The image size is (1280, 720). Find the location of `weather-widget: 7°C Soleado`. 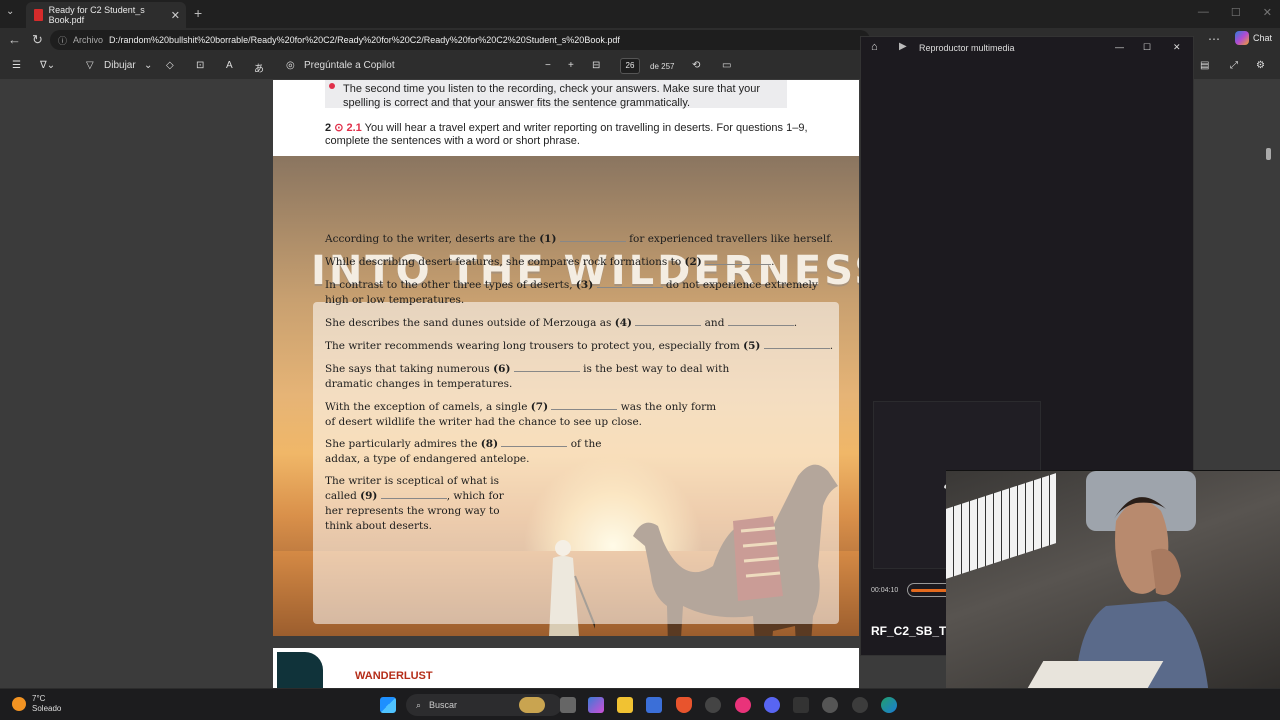

weather-widget: 7°C Soleado is located at coordinates (36, 704).